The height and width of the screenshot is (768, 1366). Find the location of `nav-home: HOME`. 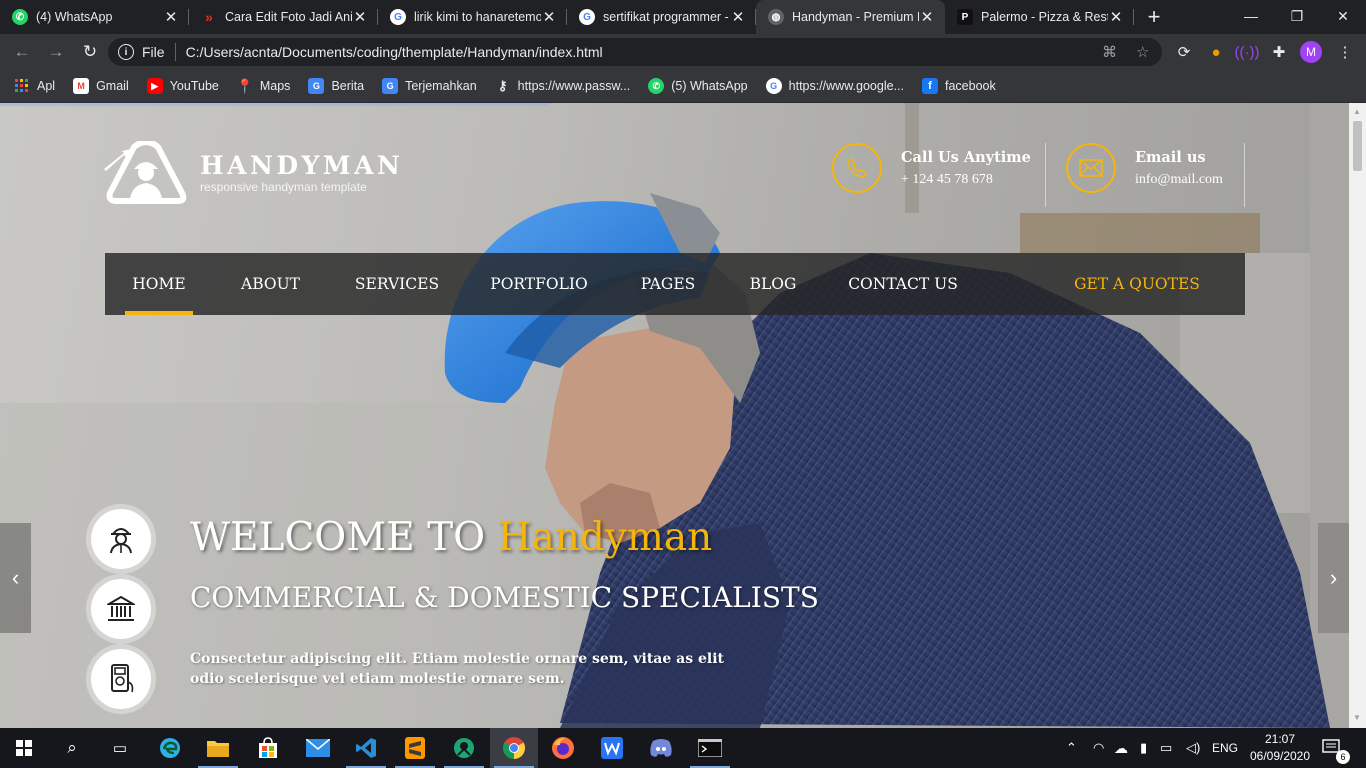

nav-home: HOME is located at coordinates (159, 284).